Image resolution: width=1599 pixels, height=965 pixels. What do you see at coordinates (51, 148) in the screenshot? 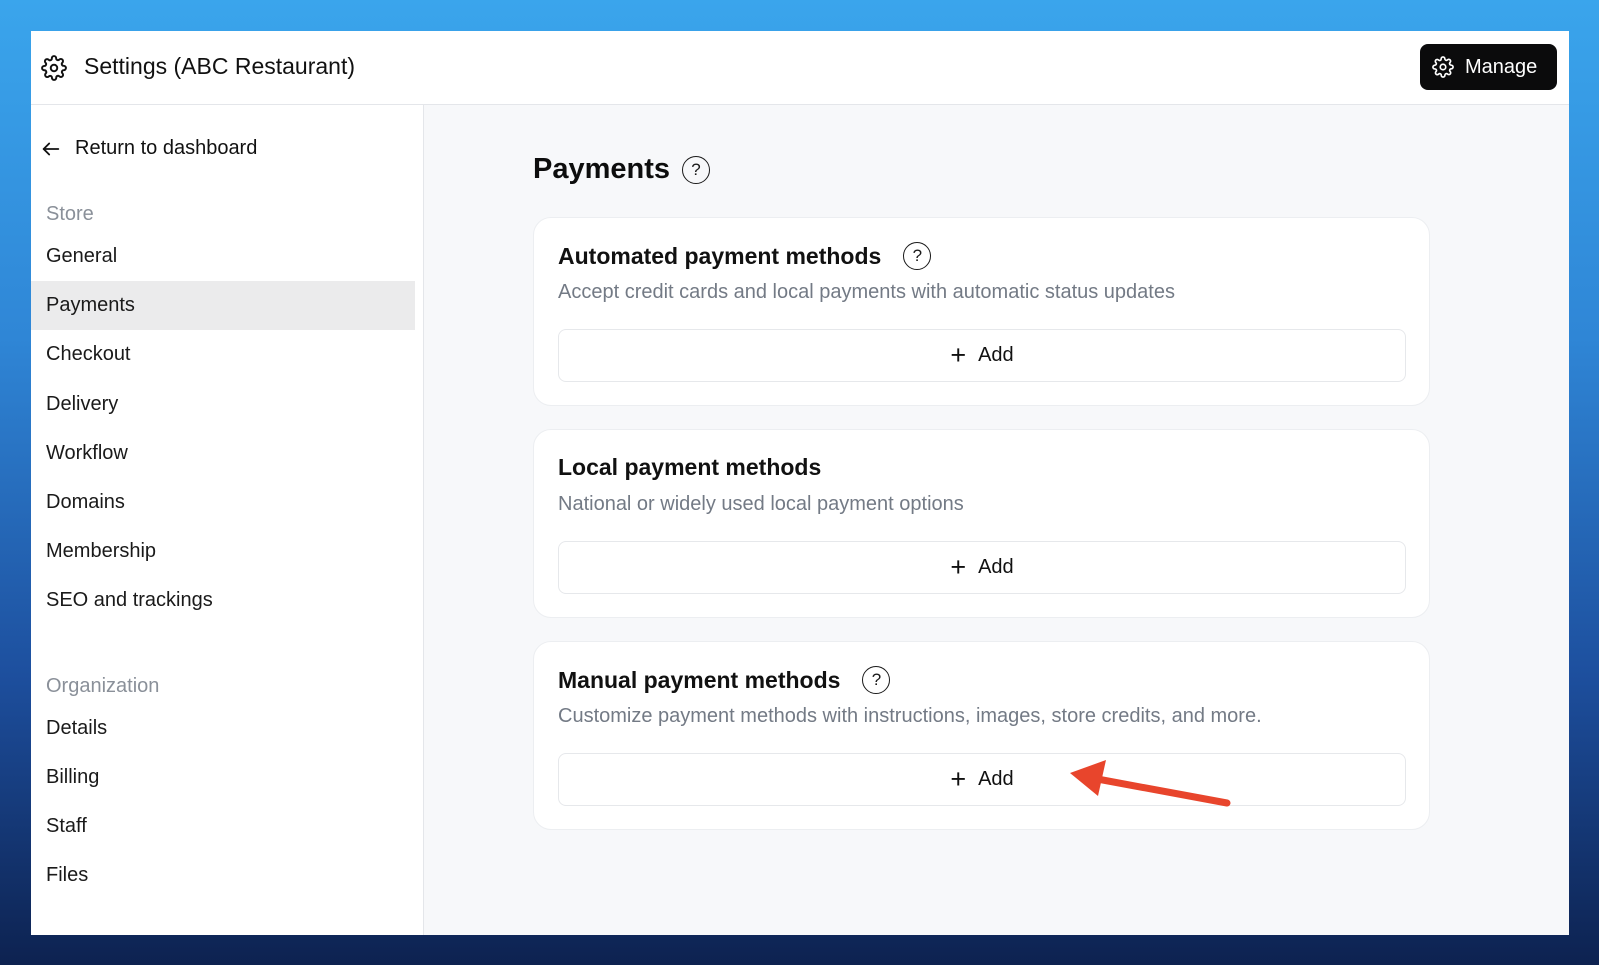
I see `arrow-left-icon` at bounding box center [51, 148].